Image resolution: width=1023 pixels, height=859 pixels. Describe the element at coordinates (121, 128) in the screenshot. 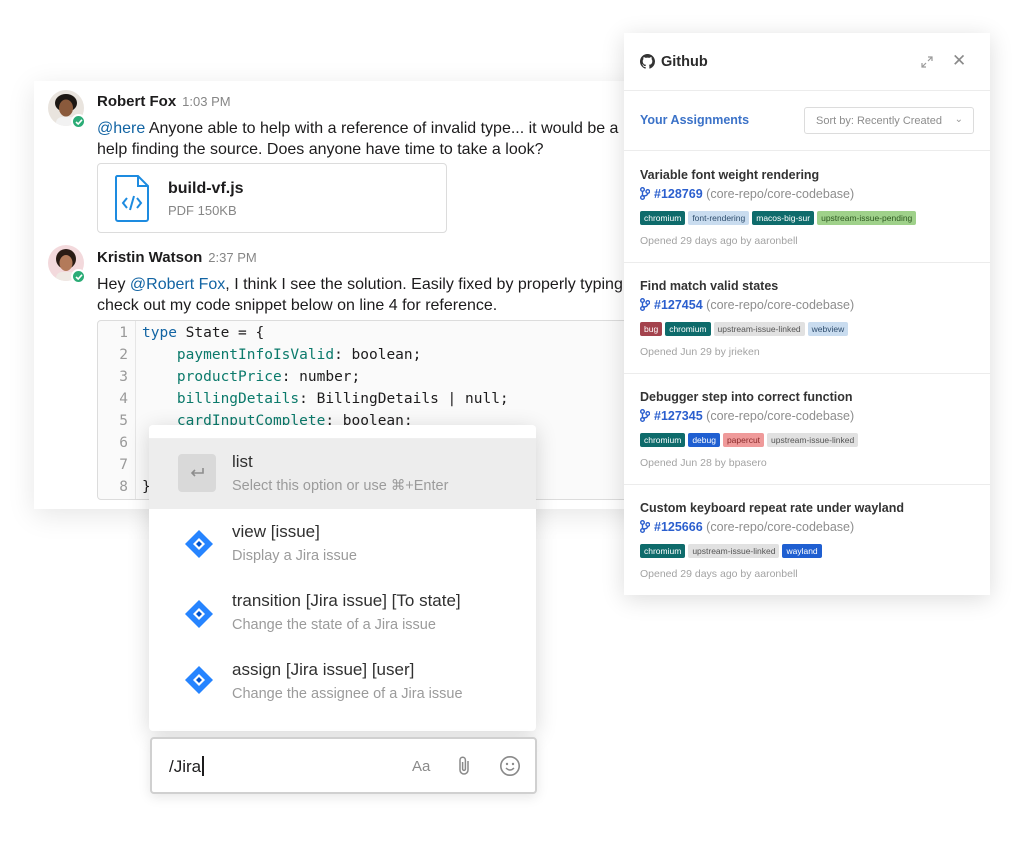

I see `mention-link: @here` at that location.